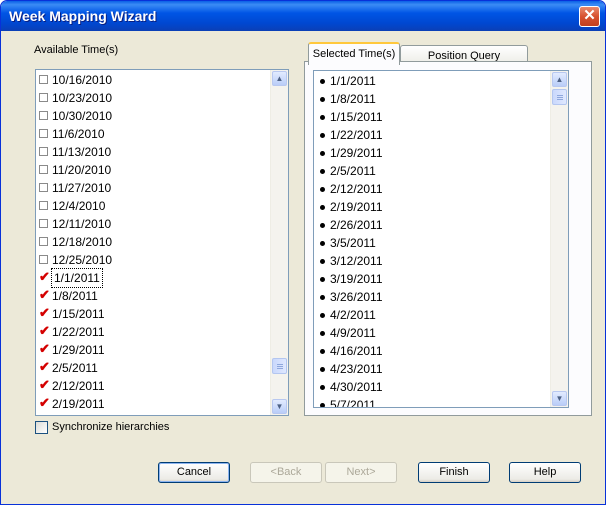  I want to click on close-icon: ✕, so click(589, 15).